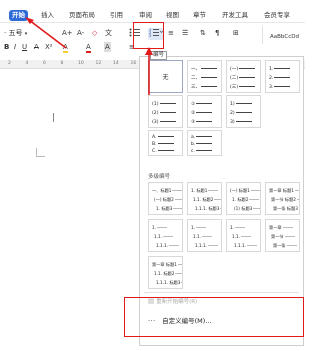 The height and width of the screenshot is (351, 320). I want to click on annotation-arrows, so click(89, 56).